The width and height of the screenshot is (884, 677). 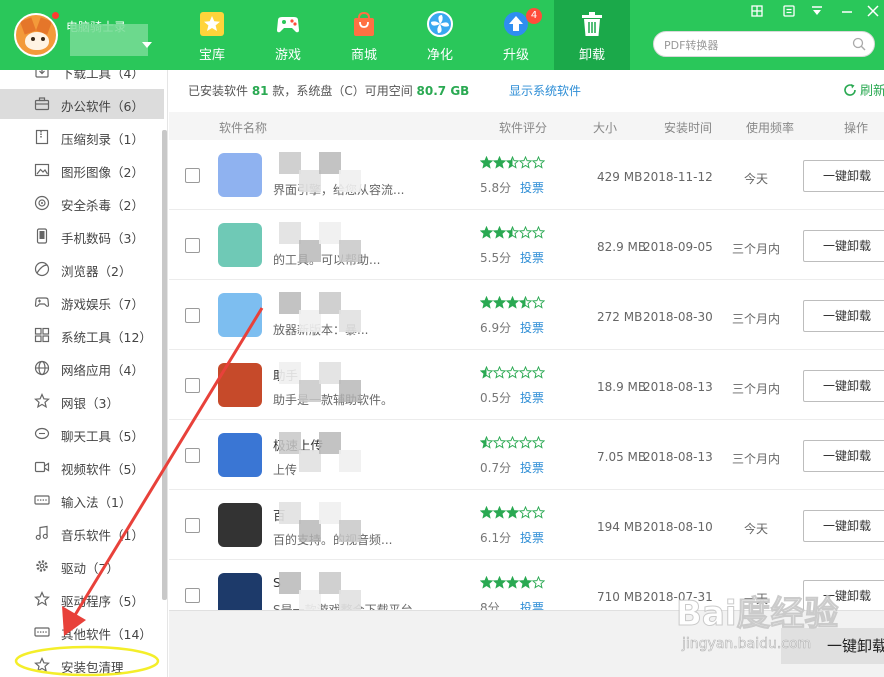 I want to click on main-nav: 宝库 游戏 商城 净化 4 升级 卸载, so click(x=402, y=35).